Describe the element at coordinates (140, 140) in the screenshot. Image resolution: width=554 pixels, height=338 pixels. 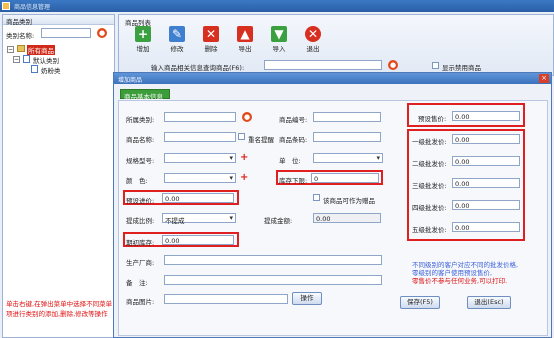
I see `product-name-label: 商品名称:` at that location.